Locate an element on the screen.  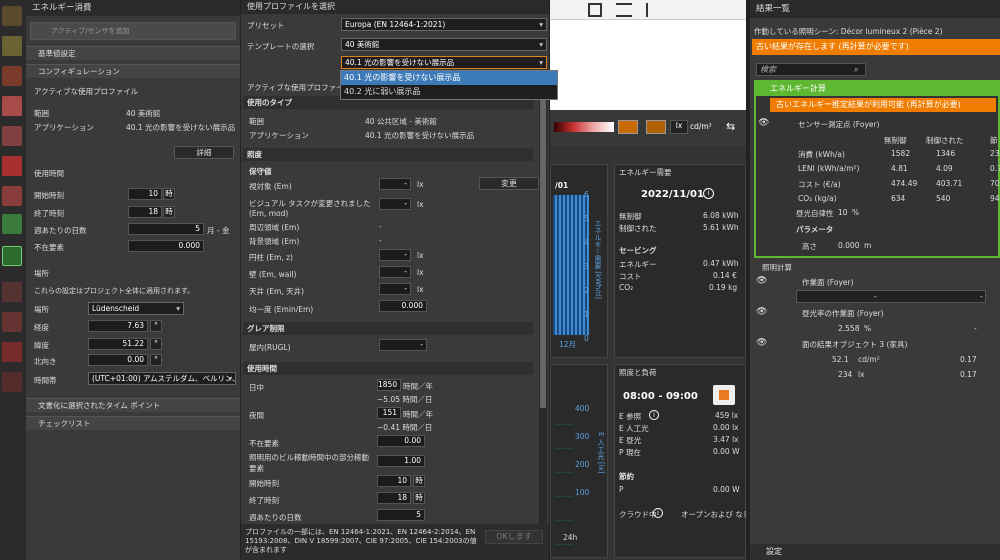
uniformity-input: 0.000 is located at coordinates (403, 306).